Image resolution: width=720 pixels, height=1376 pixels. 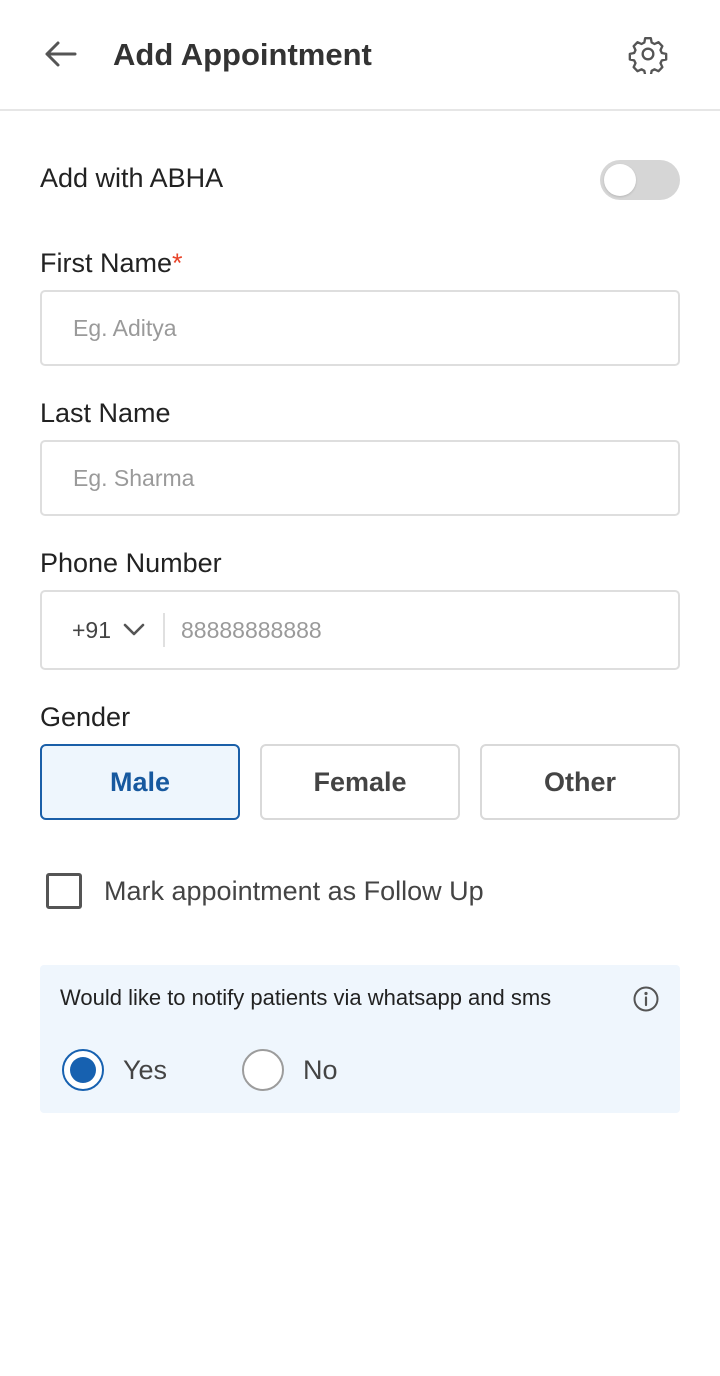 I want to click on gender-other-button: Other, so click(x=580, y=782).